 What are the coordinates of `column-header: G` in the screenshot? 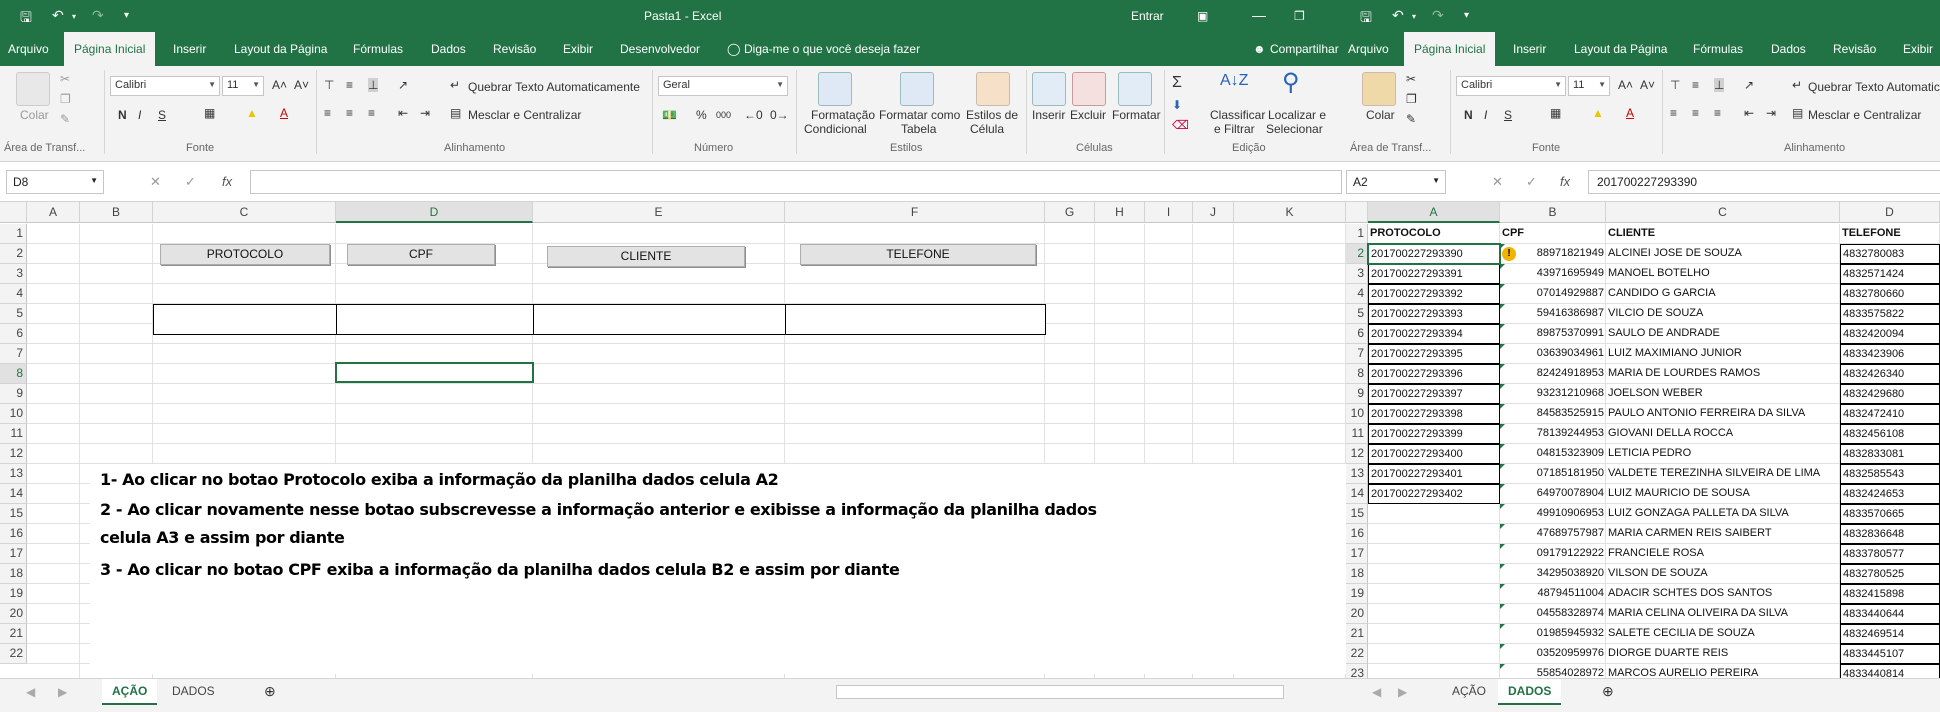 It's located at (1070, 212).